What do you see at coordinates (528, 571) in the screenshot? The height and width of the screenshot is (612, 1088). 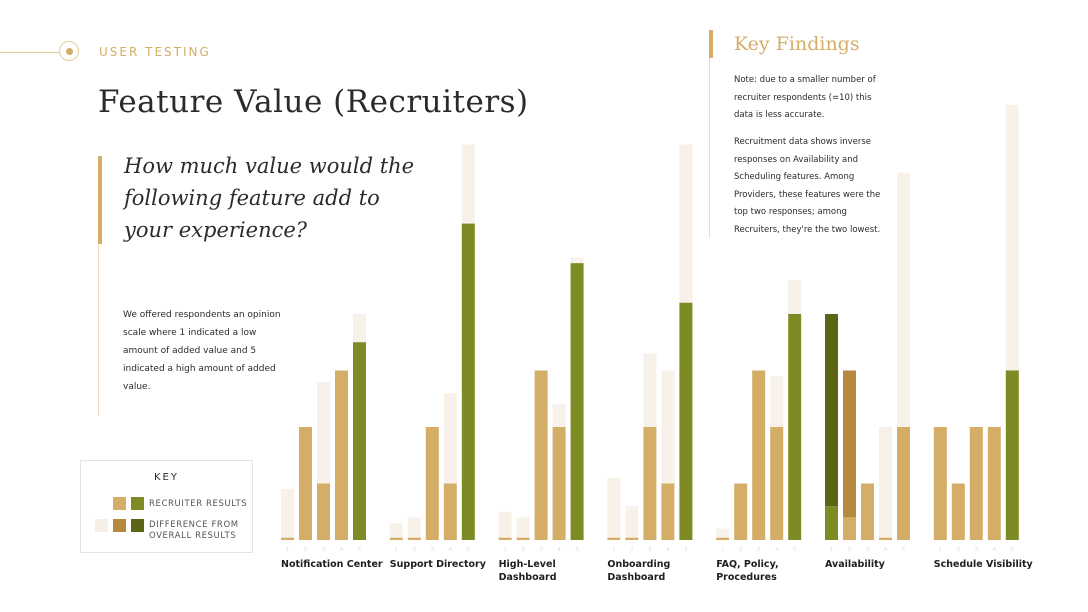 I see `category-label: High-Level Dashboard` at bounding box center [528, 571].